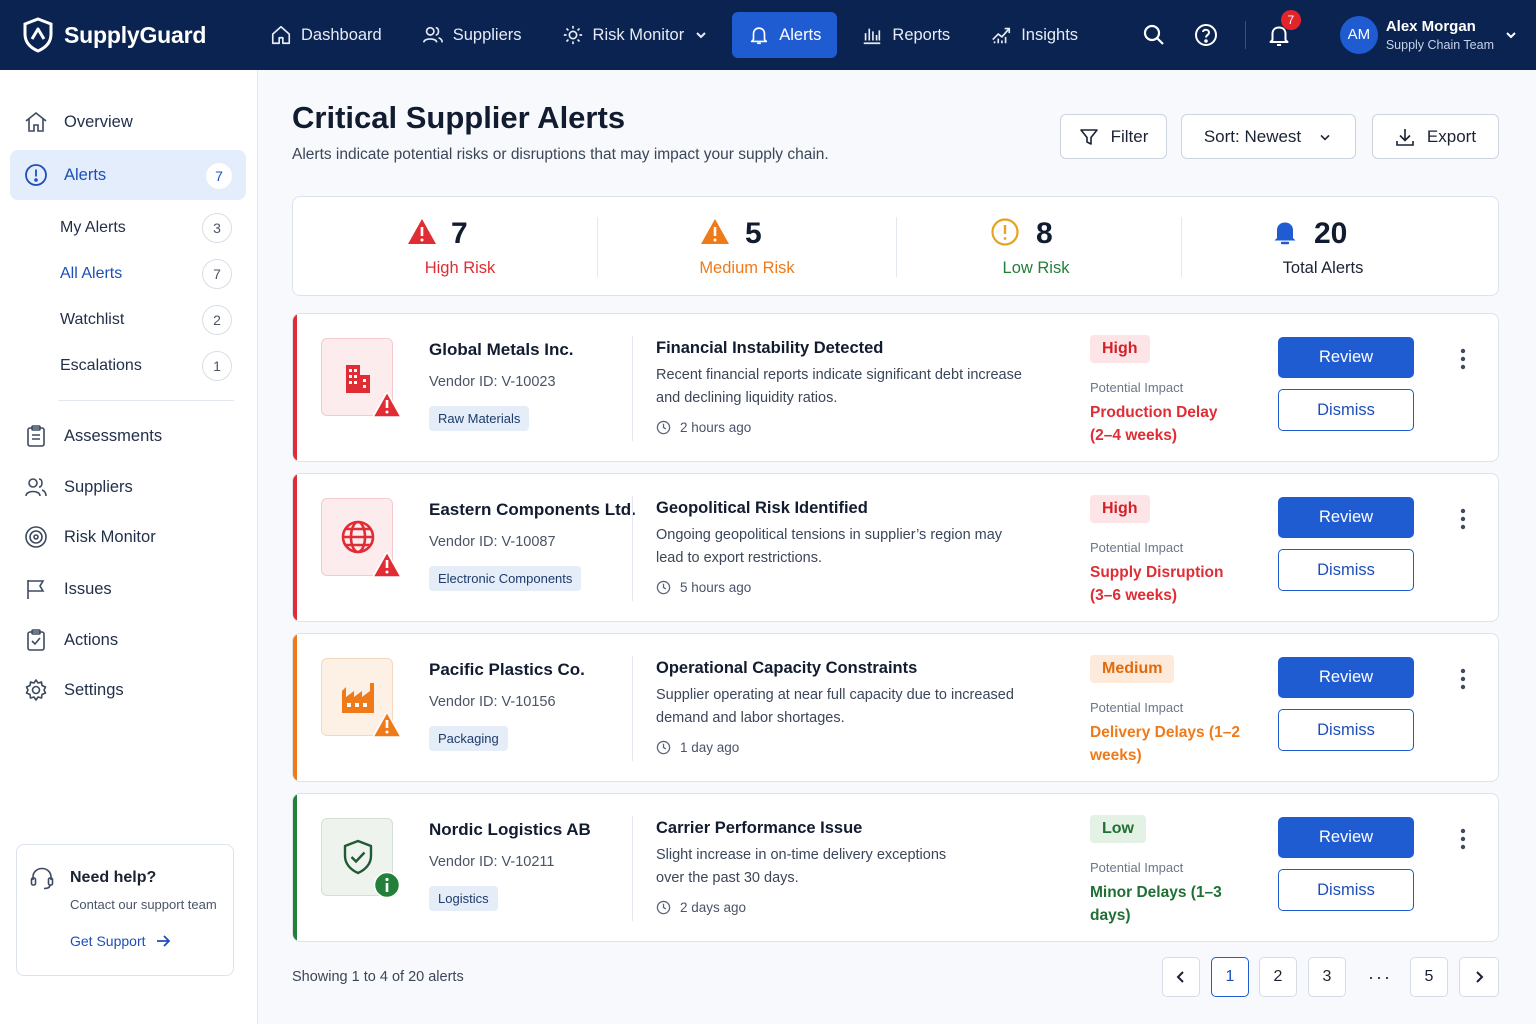 The width and height of the screenshot is (1536, 1024). I want to click on sort-dropdown: Sort: Newest, so click(1268, 136).